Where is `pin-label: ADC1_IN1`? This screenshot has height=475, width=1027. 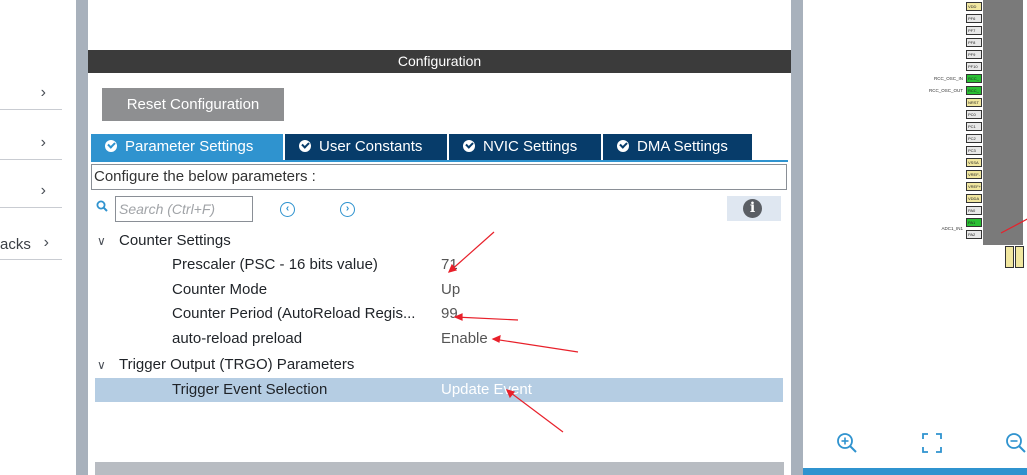 pin-label: ADC1_IN1 is located at coordinates (952, 228).